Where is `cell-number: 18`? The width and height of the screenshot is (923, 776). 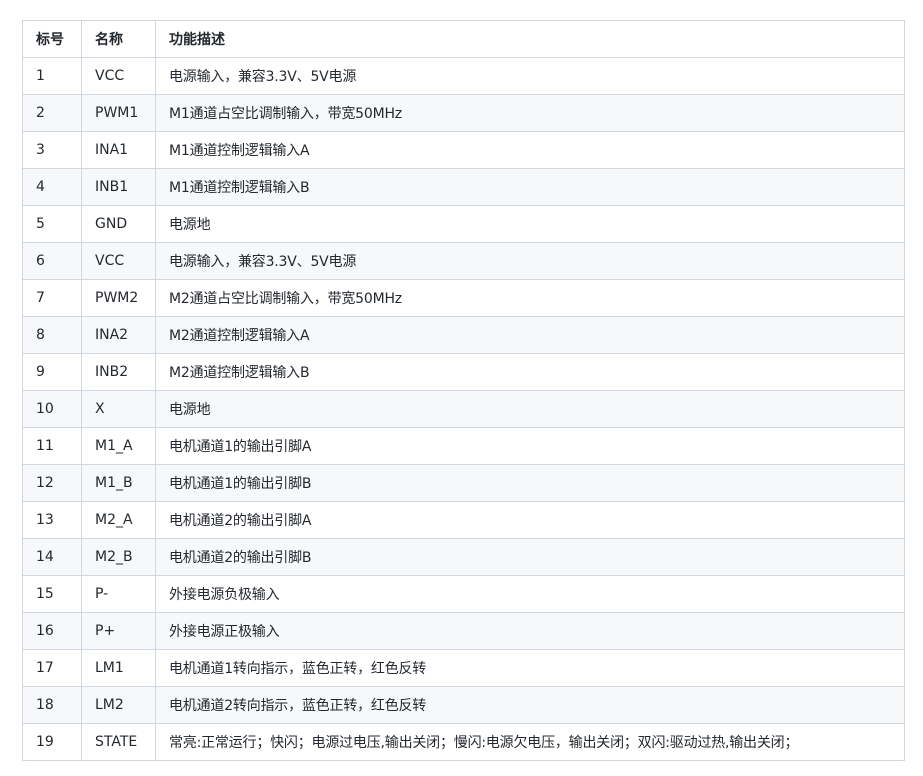 cell-number: 18 is located at coordinates (52, 705).